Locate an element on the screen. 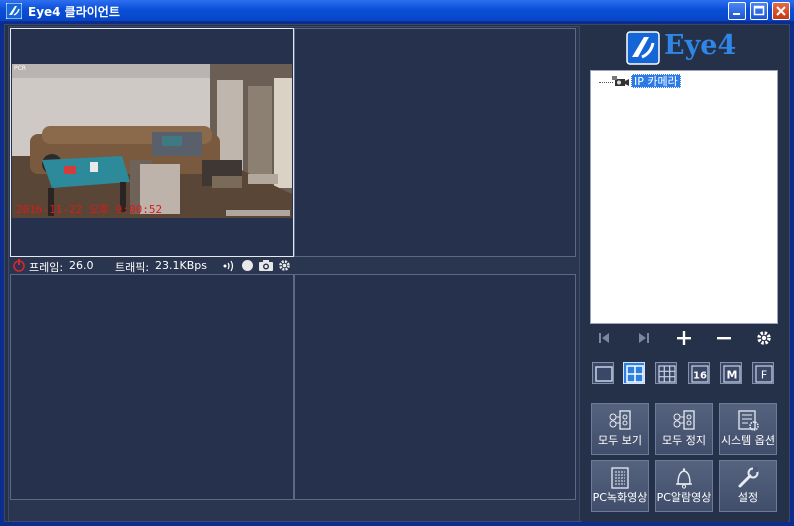  gear-icon is located at coordinates (764, 338).